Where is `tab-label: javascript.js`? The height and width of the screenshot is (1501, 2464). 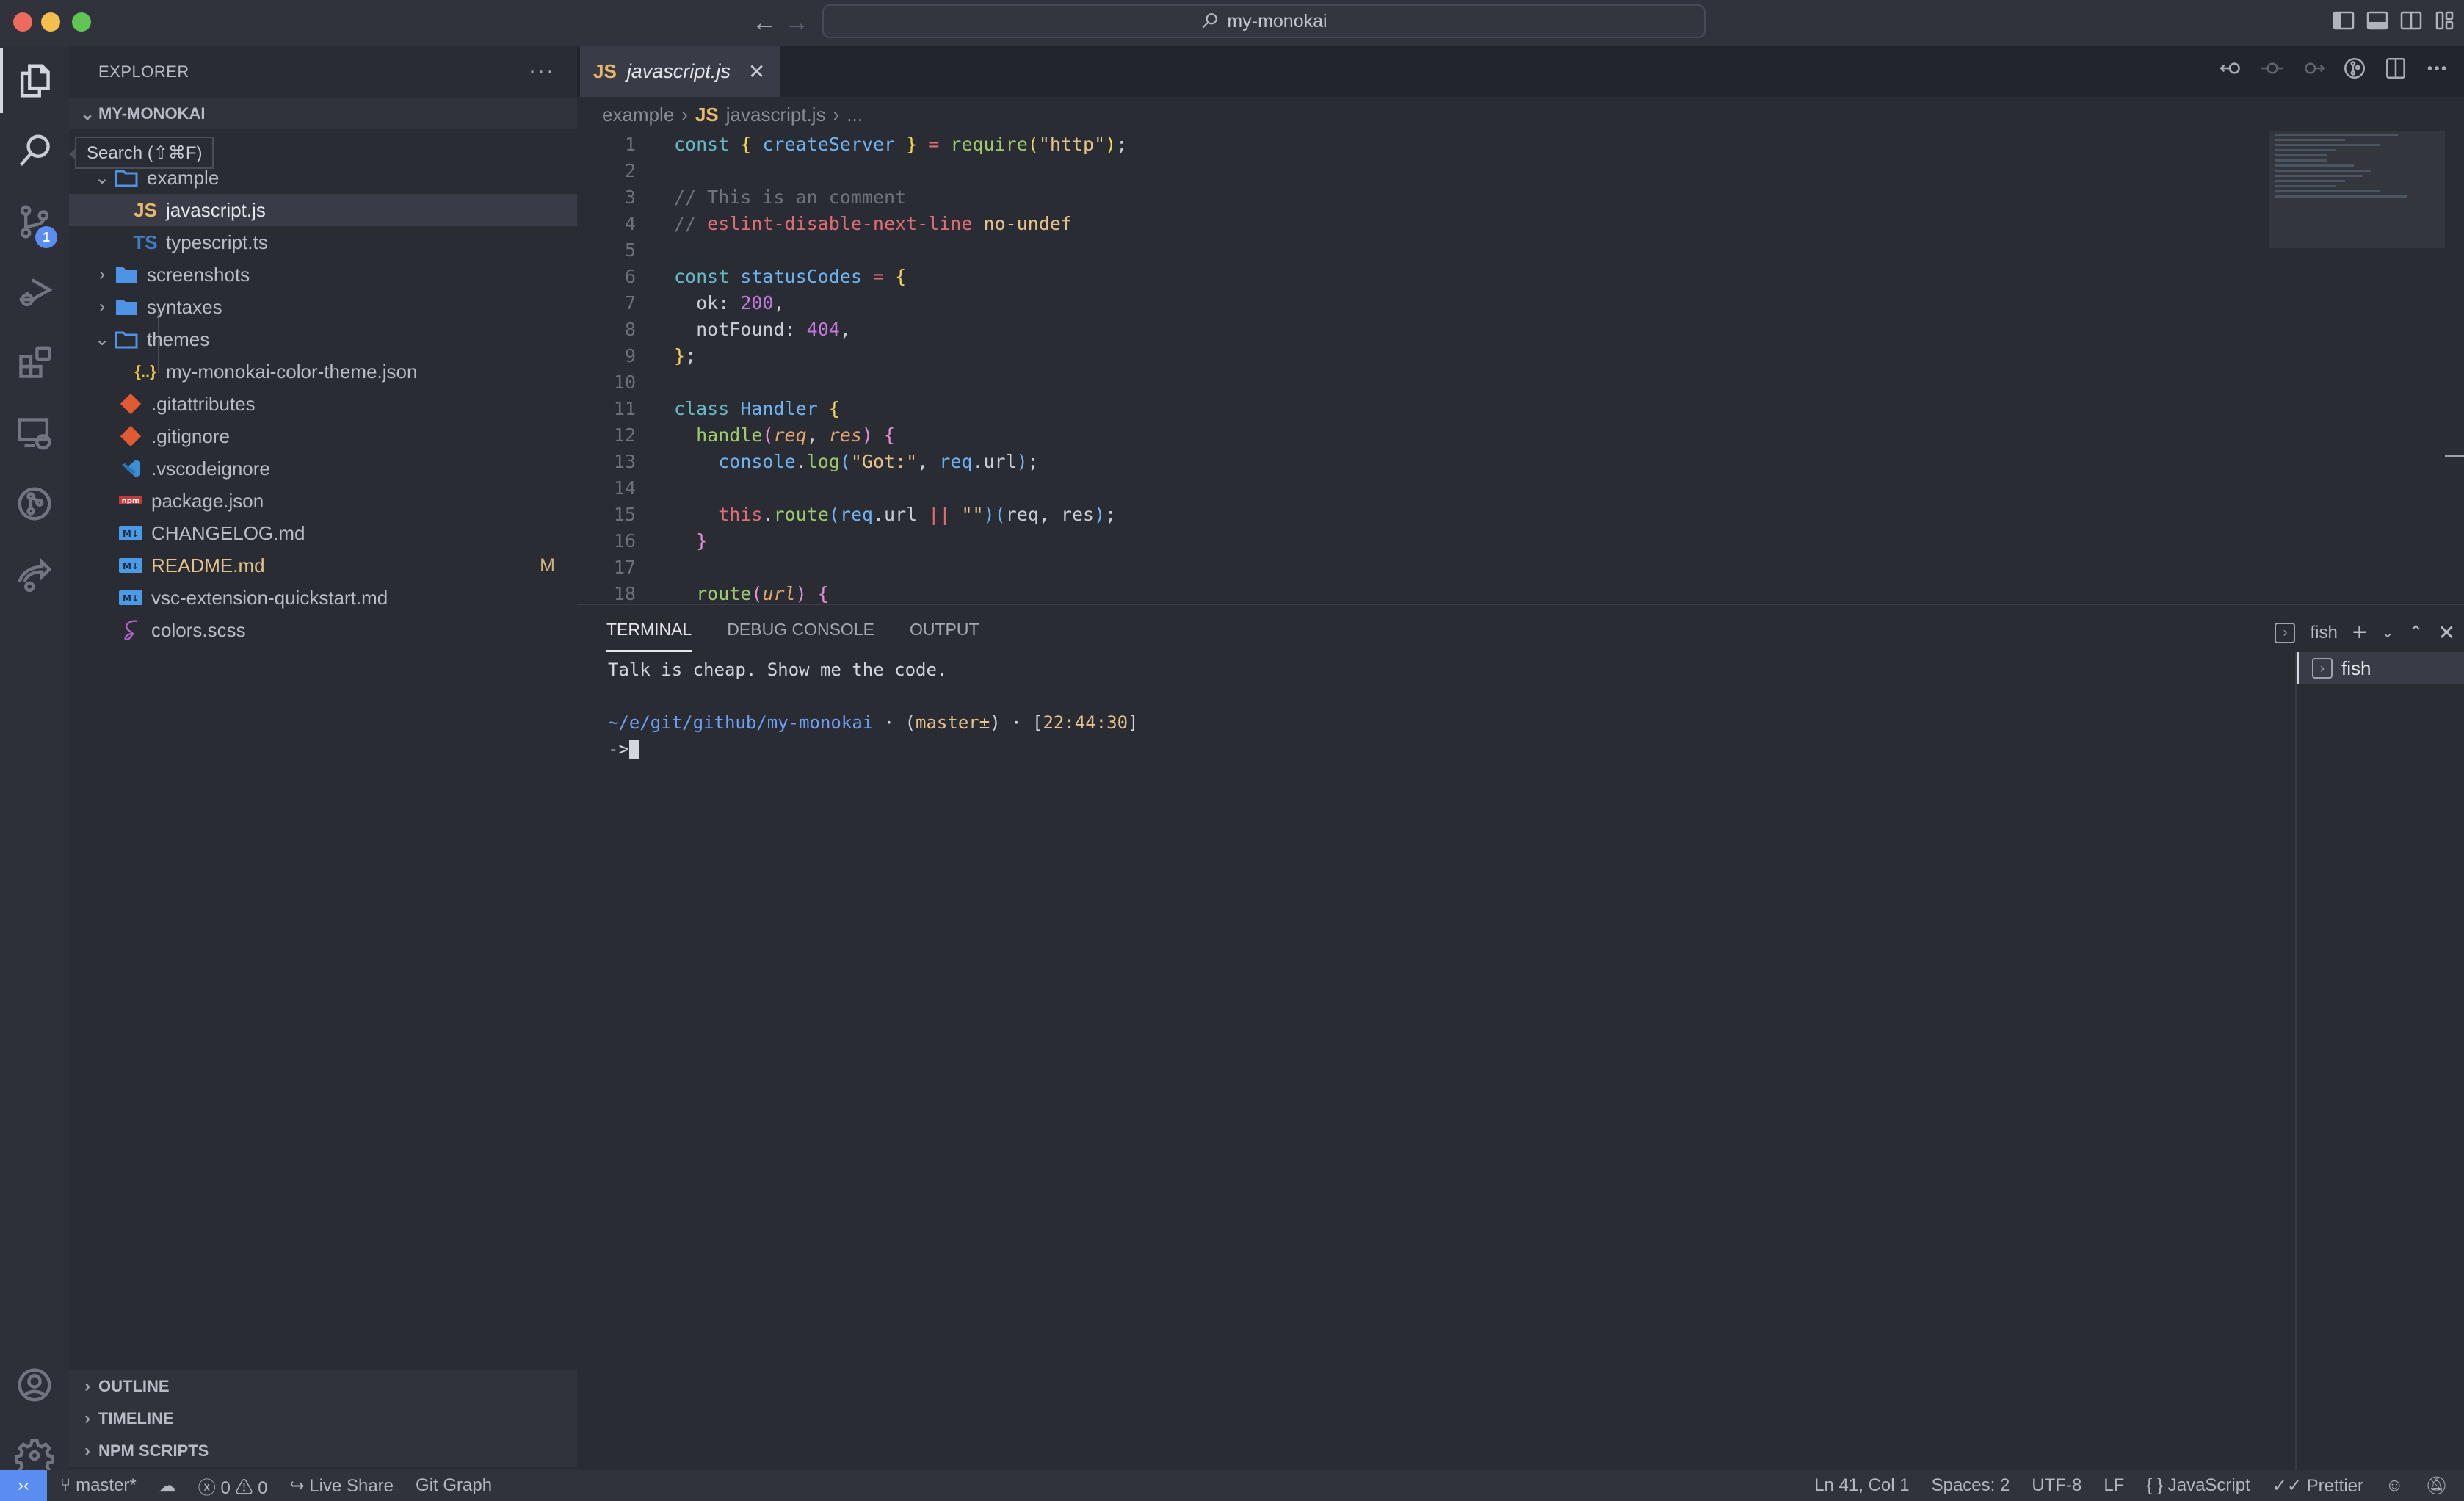
tab-label: javascript.js is located at coordinates (678, 70).